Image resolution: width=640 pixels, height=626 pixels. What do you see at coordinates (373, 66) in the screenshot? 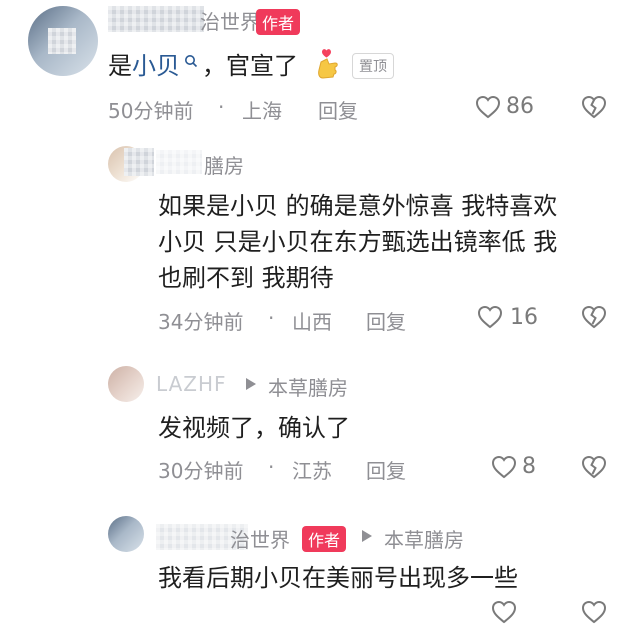
I see `pinned-label: 置顶` at bounding box center [373, 66].